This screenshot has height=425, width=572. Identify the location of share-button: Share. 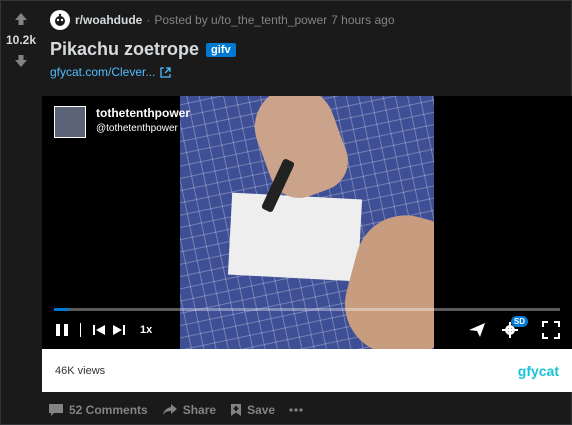
(189, 410).